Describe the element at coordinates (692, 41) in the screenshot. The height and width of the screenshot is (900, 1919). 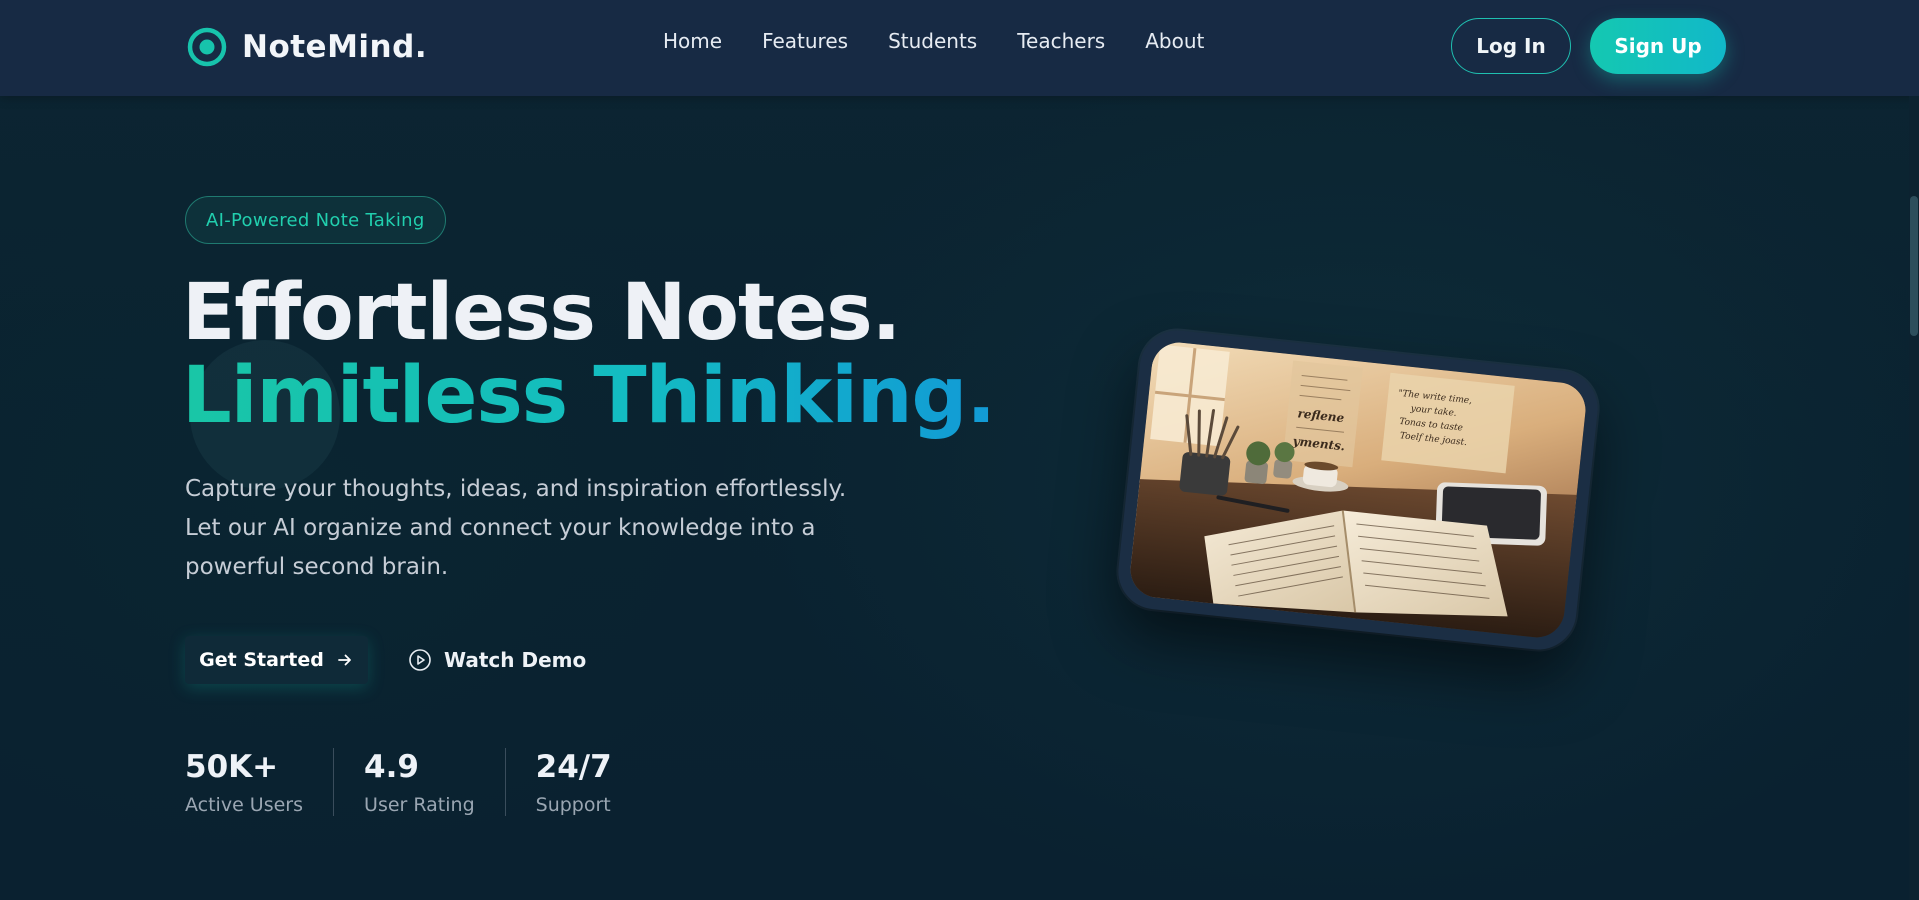
I see `nav-link-home: Home` at that location.